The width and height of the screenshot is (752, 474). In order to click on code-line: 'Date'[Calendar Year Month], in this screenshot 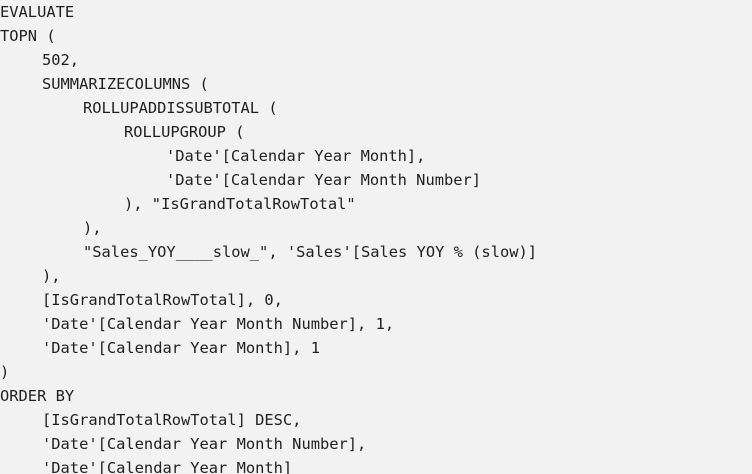, I will do `click(296, 156)`.